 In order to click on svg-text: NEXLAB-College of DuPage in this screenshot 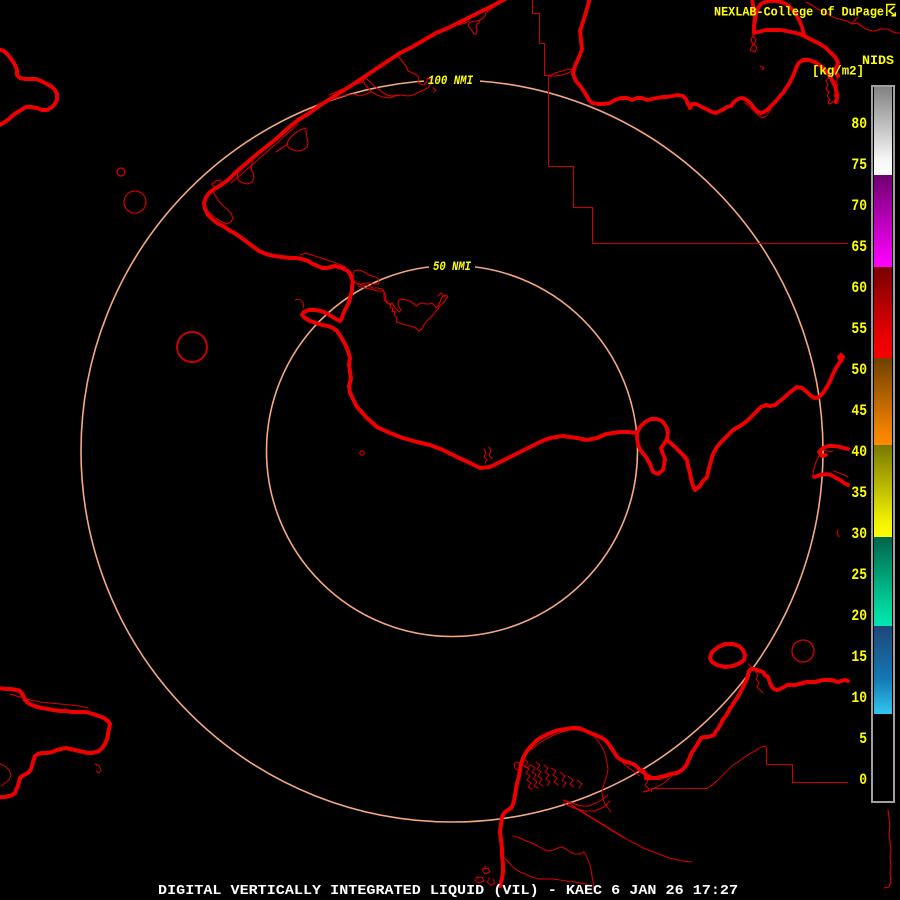, I will do `click(799, 12)`.